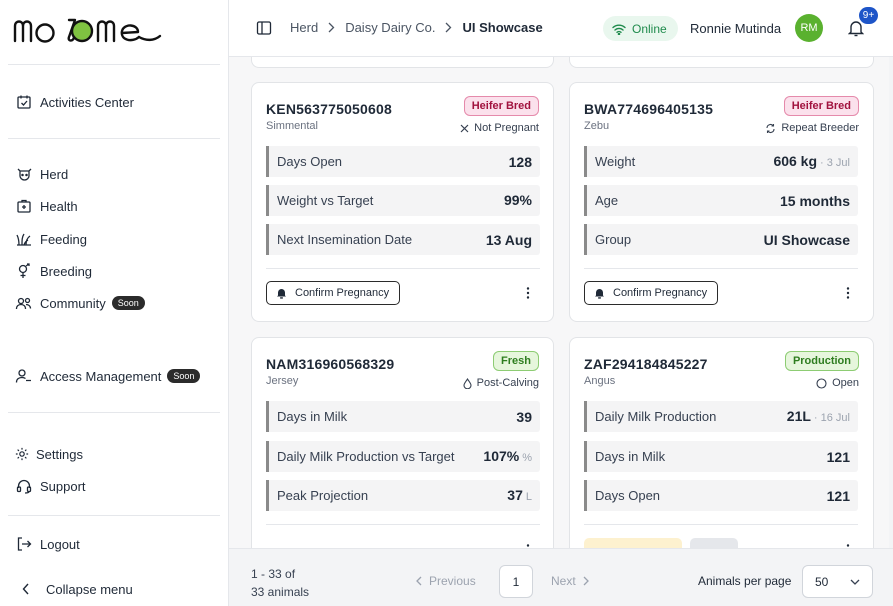  I want to click on sidebar-item-feeding: Feeding, so click(51, 239).